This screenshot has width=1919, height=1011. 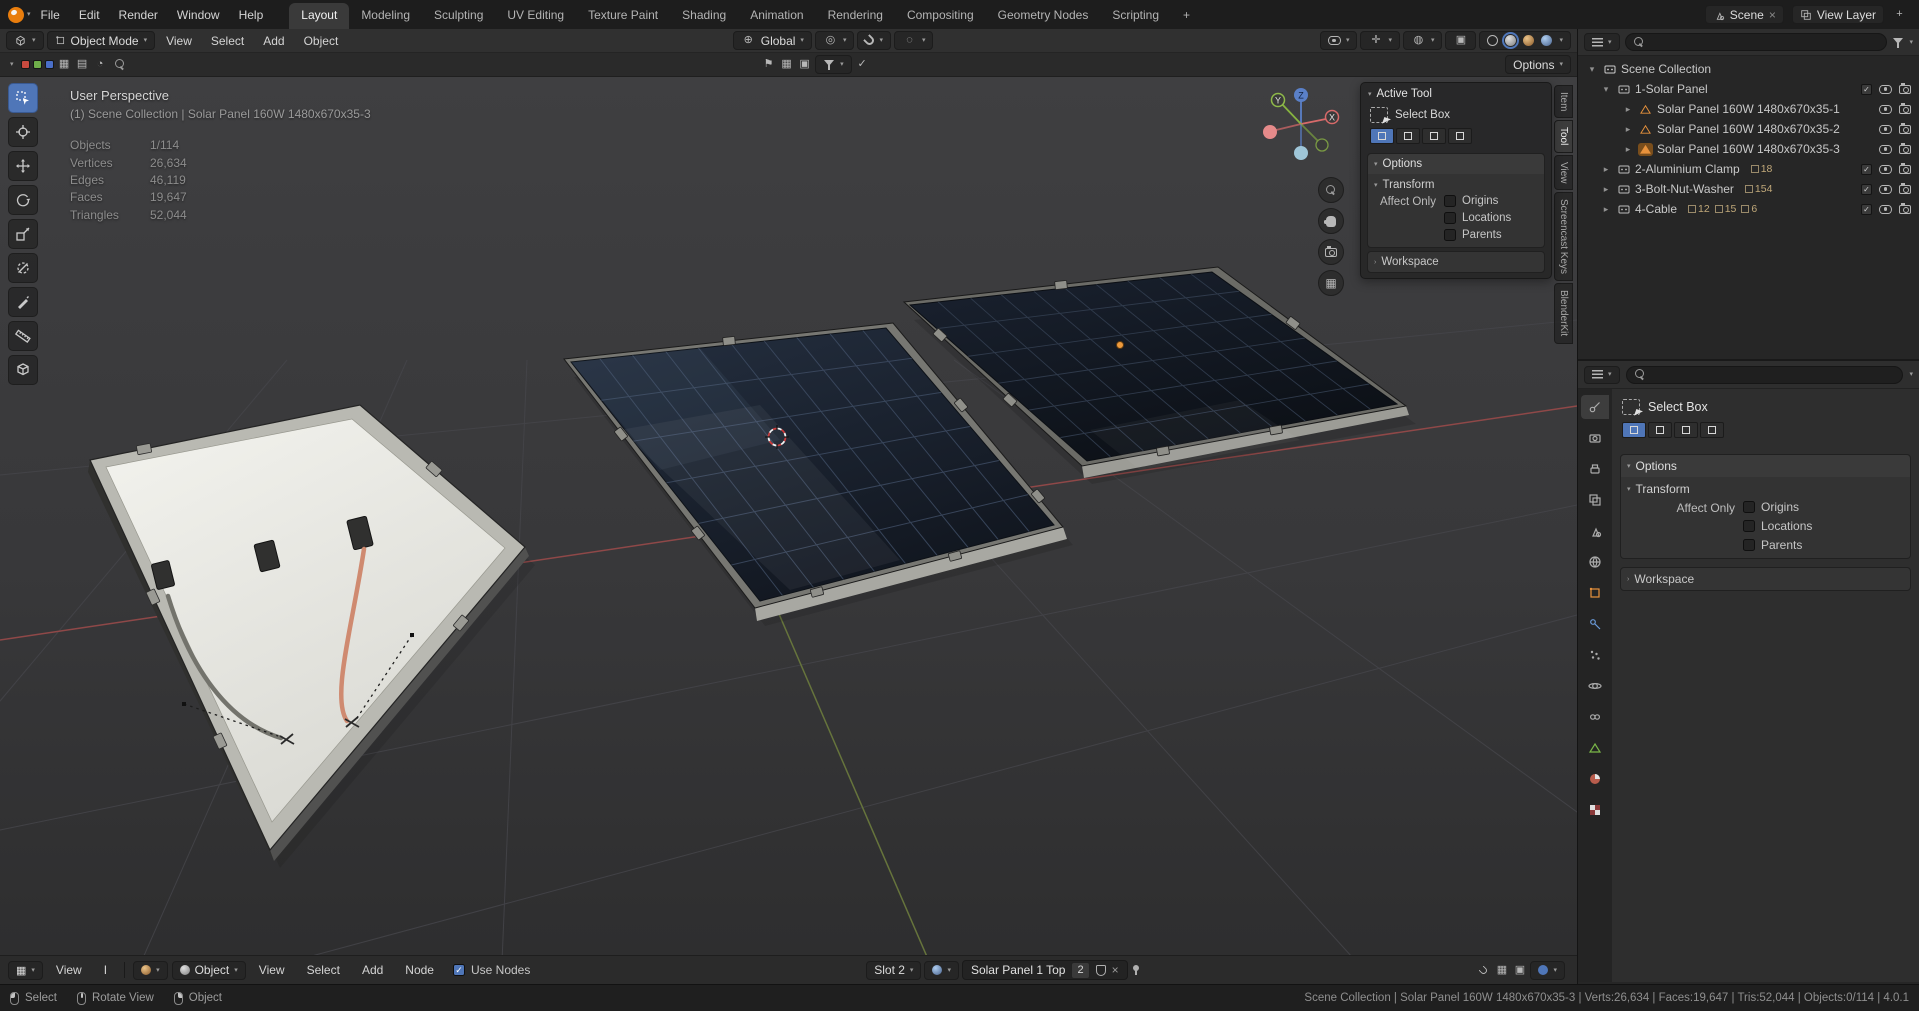 I want to click on tool-settings-caret-icon: ▾, so click(x=12, y=64).